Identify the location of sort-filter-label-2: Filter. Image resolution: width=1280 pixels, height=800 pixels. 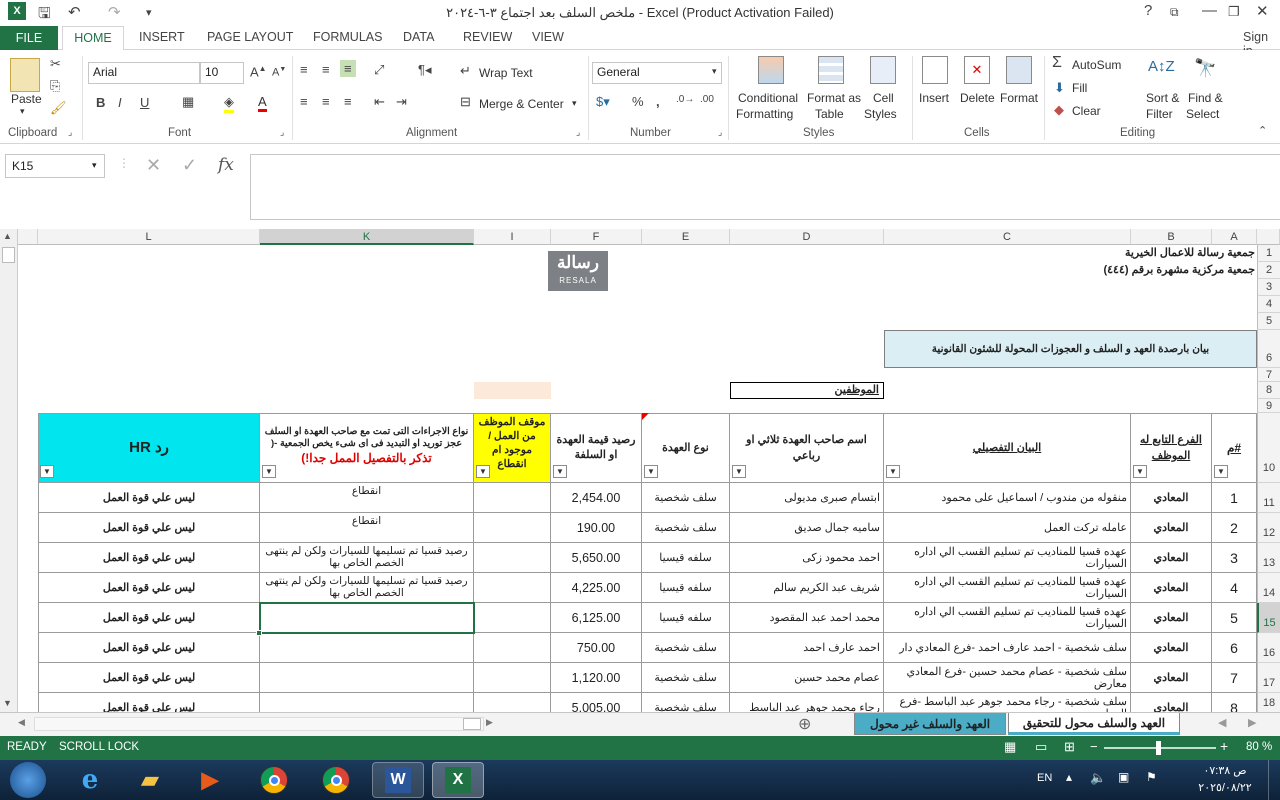
(1159, 114).